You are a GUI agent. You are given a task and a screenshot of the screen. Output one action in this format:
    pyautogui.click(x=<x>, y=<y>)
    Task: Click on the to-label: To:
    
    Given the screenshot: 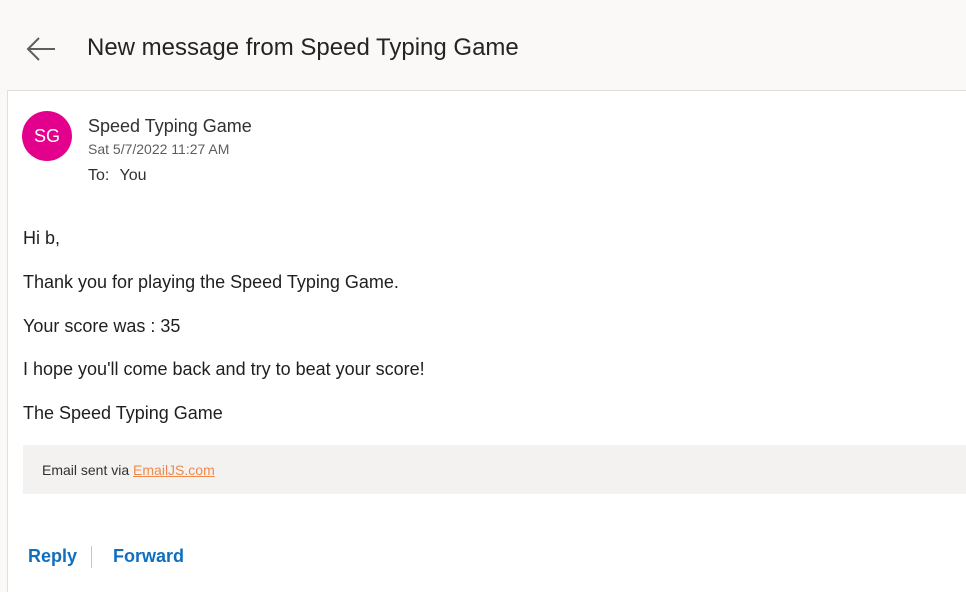 What is the action you would take?
    pyautogui.click(x=99, y=175)
    